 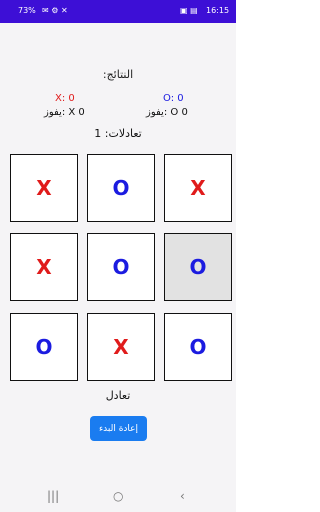 I want to click on scores-title: النتائج:, so click(x=118, y=74).